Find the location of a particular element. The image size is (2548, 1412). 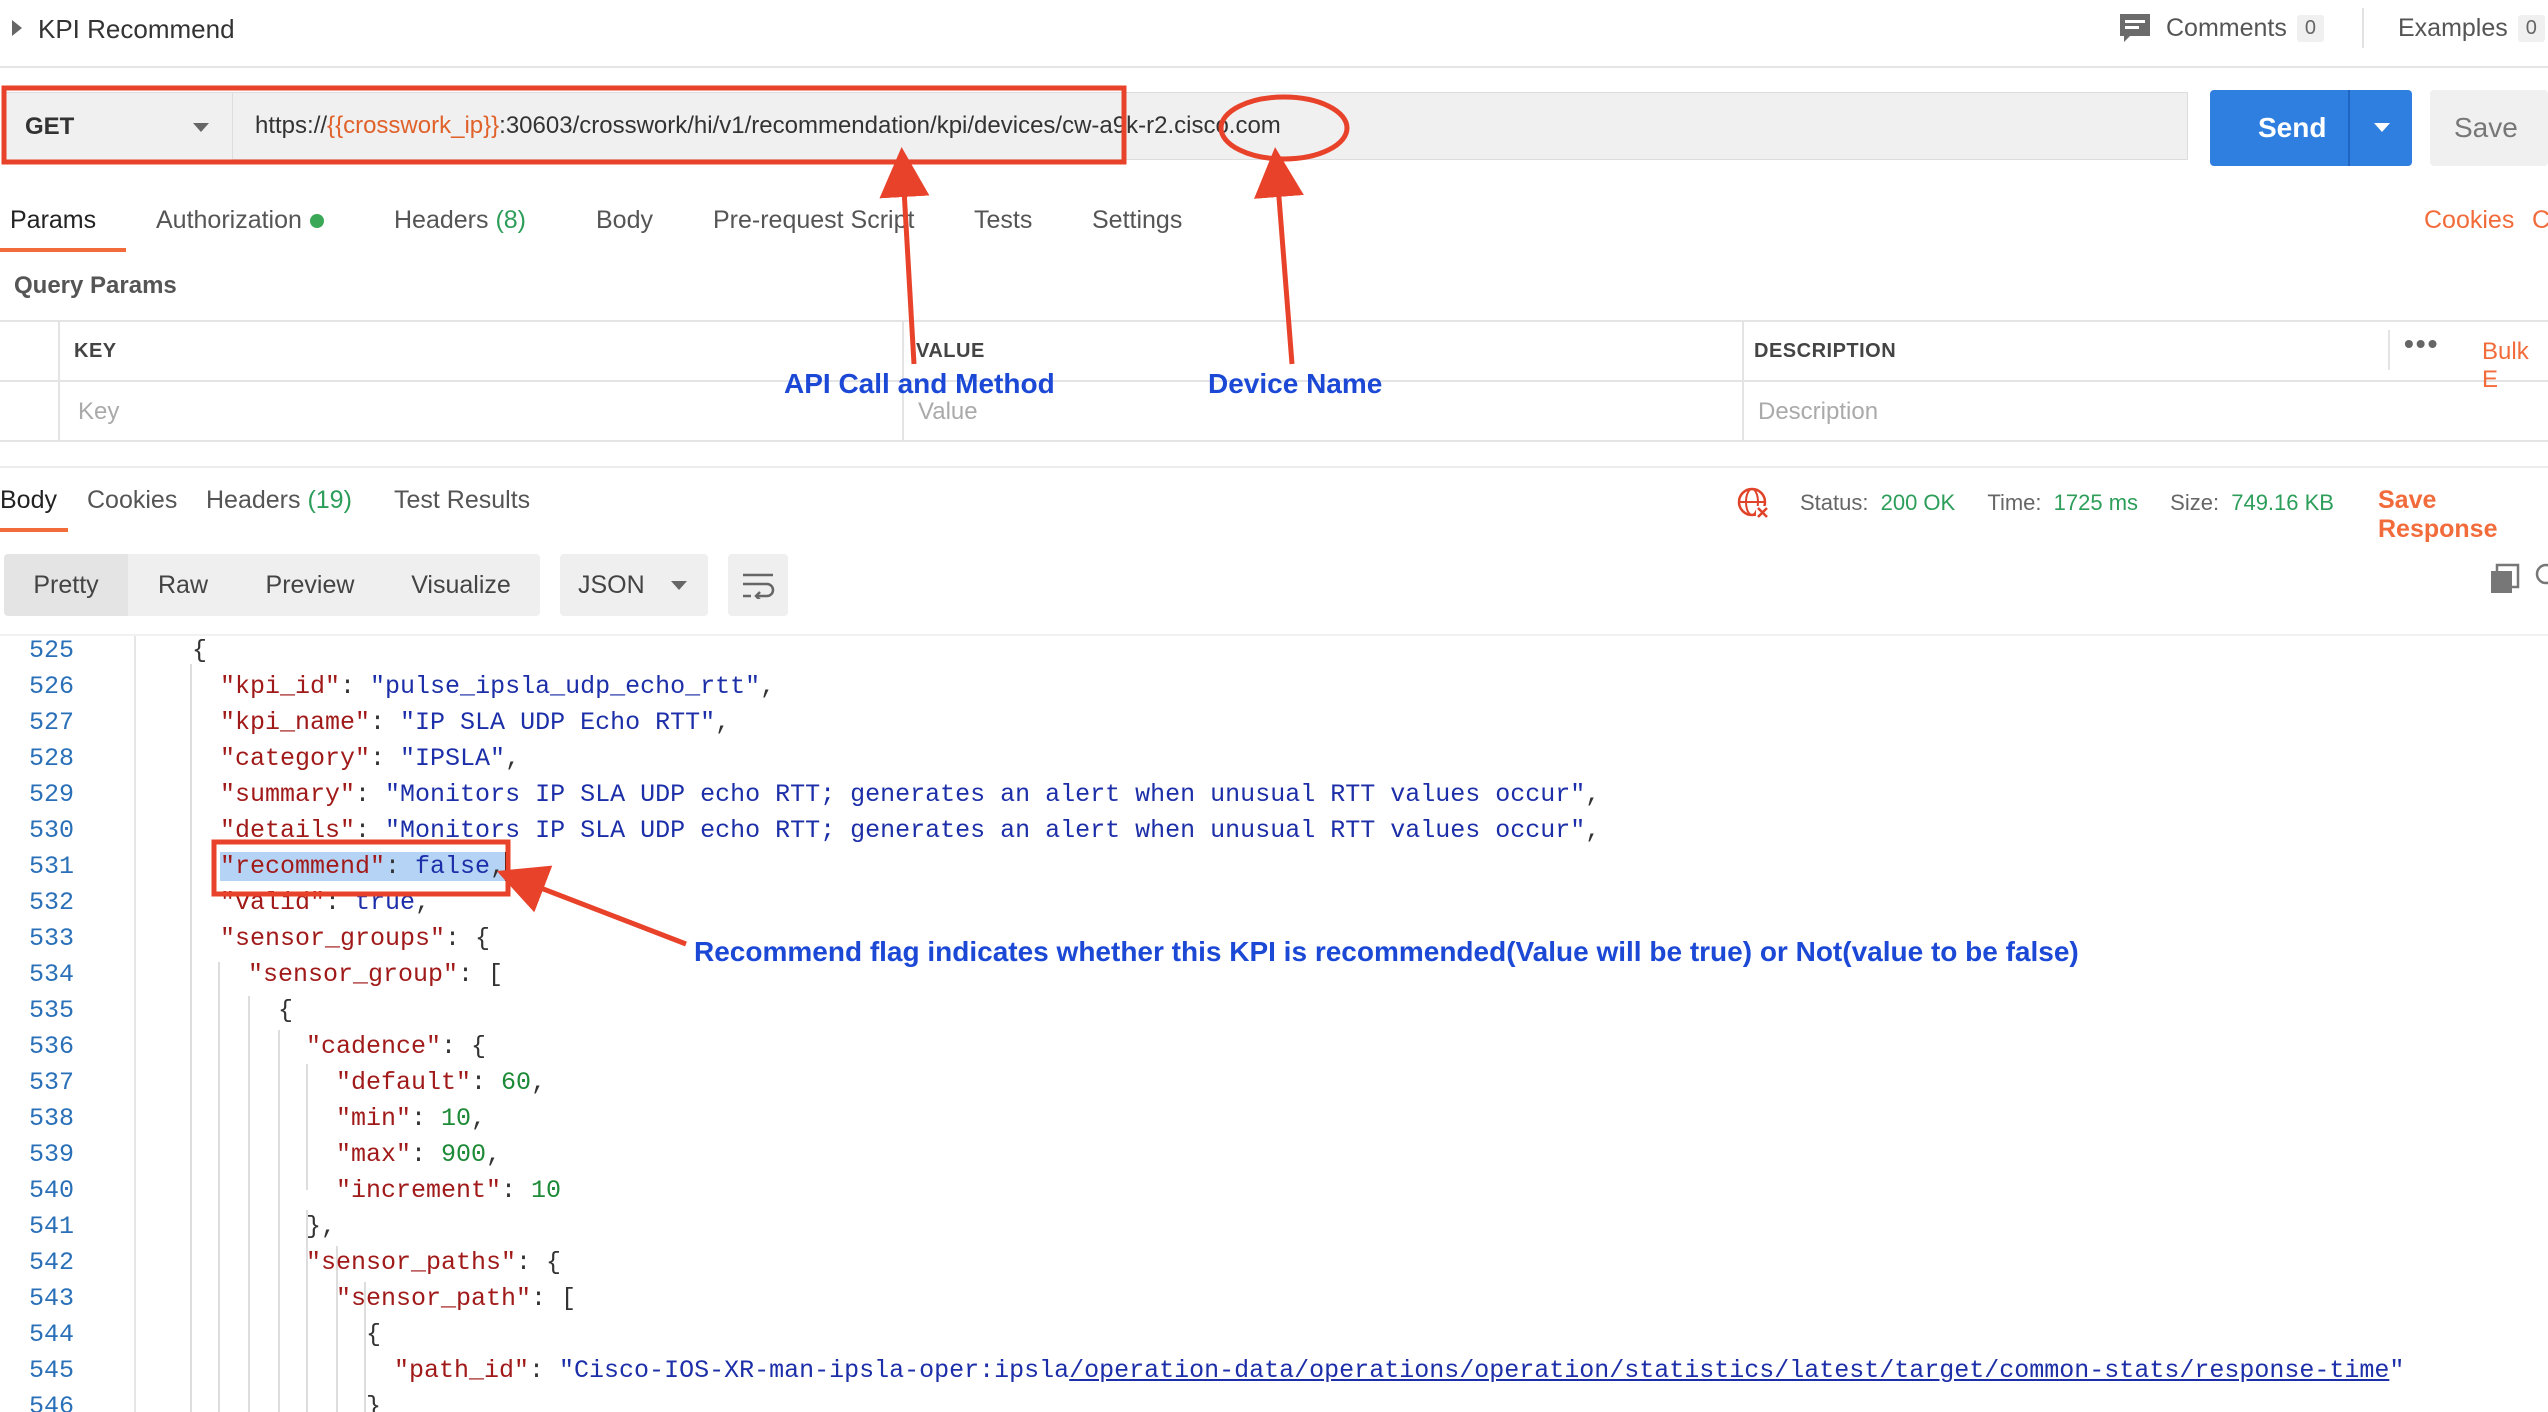

wrap-icon is located at coordinates (759, 586).